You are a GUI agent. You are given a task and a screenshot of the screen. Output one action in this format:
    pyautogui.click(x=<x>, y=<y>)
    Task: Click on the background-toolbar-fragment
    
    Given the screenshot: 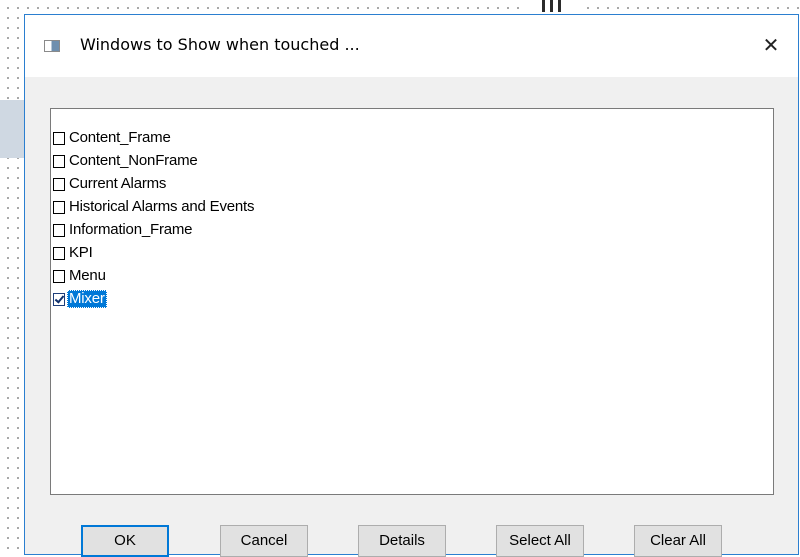 What is the action you would take?
    pyautogui.click(x=552, y=7)
    